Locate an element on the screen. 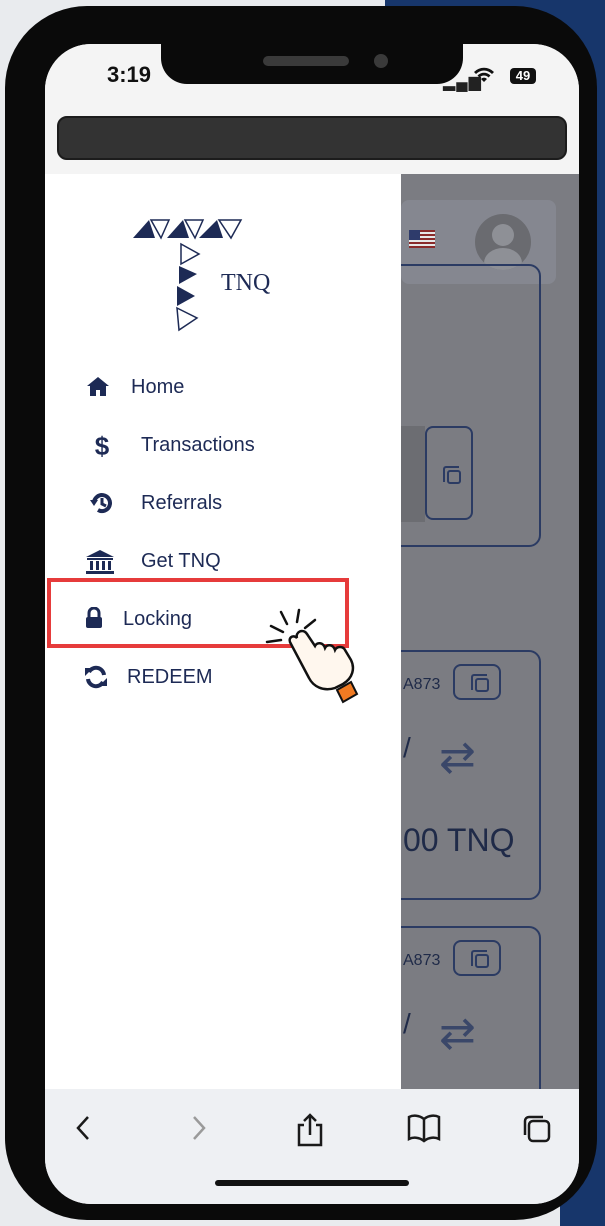  menu-label: REDEEM is located at coordinates (170, 677).